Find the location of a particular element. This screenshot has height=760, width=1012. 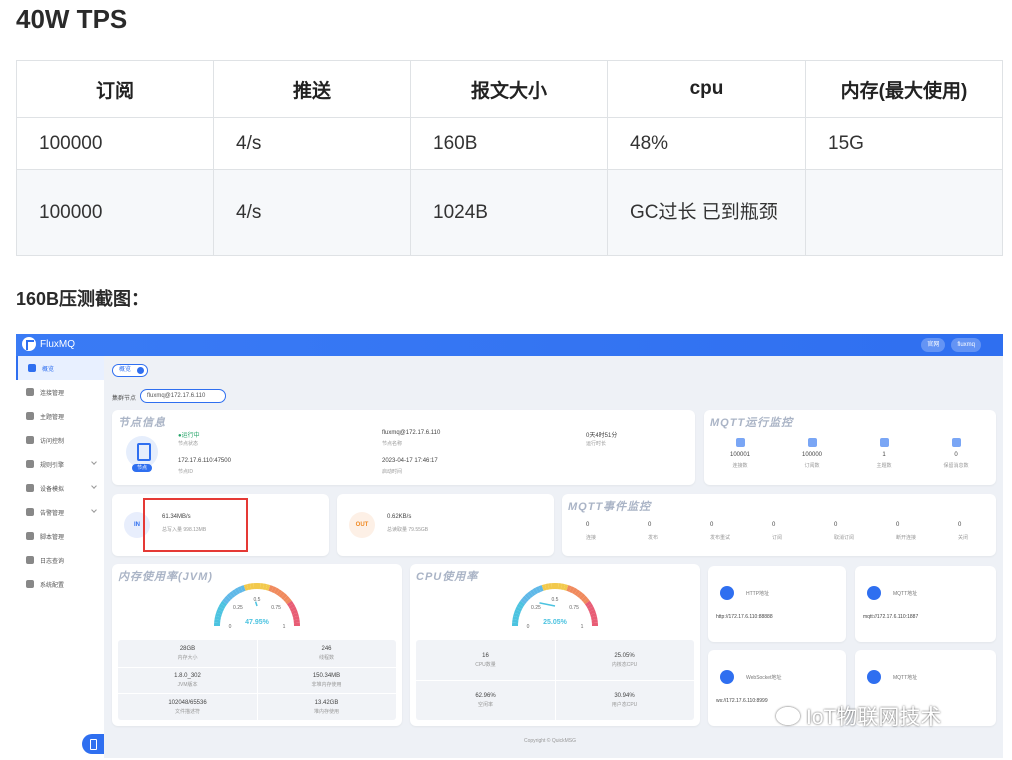

http-address-card: HTTP地址 http://172.17.6.110:88888 is located at coordinates (777, 604).